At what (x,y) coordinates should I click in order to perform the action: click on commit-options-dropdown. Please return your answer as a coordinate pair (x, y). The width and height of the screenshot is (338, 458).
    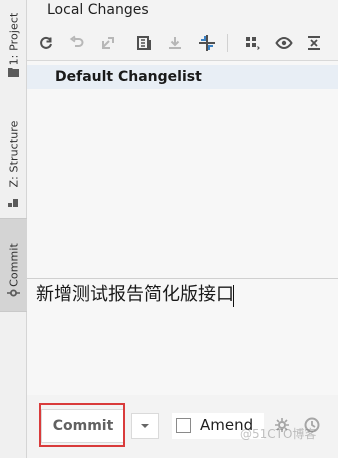
    Looking at the image, I should click on (145, 426).